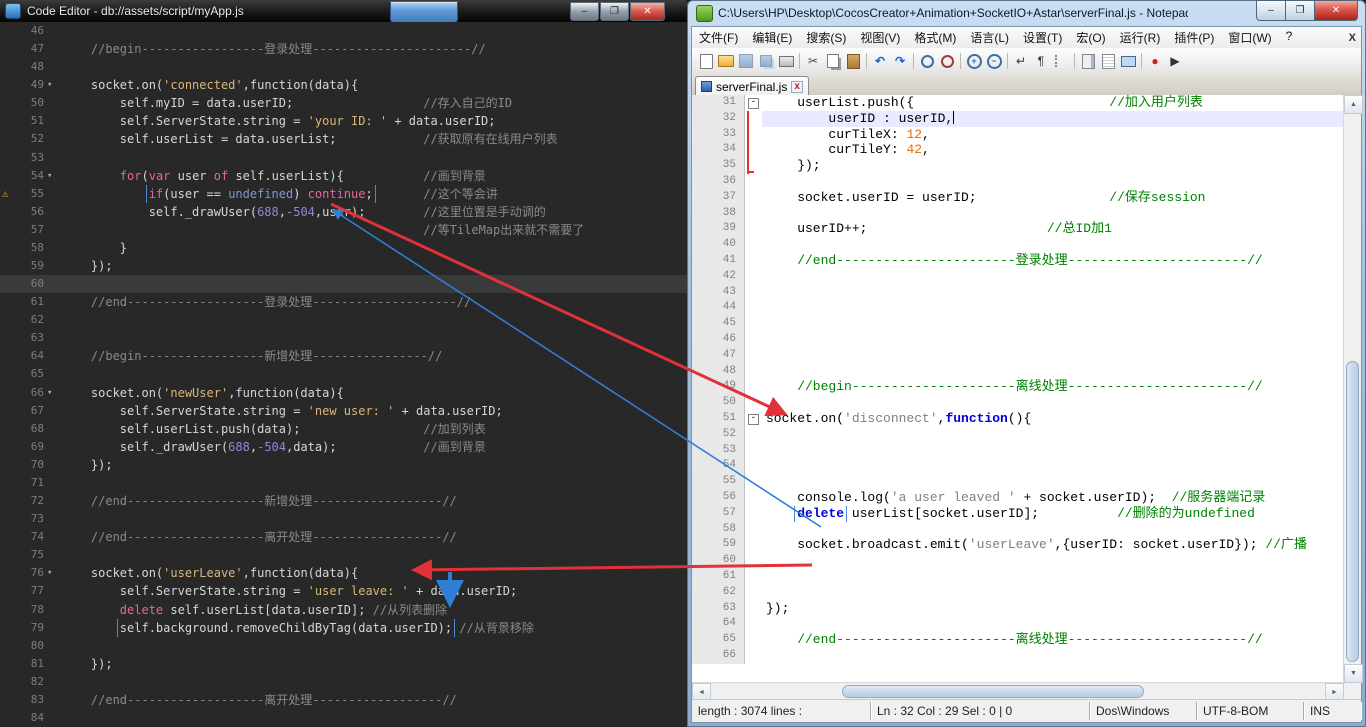 This screenshot has width=1366, height=727. Describe the element at coordinates (954, 117) in the screenshot. I see `text-caret` at that location.